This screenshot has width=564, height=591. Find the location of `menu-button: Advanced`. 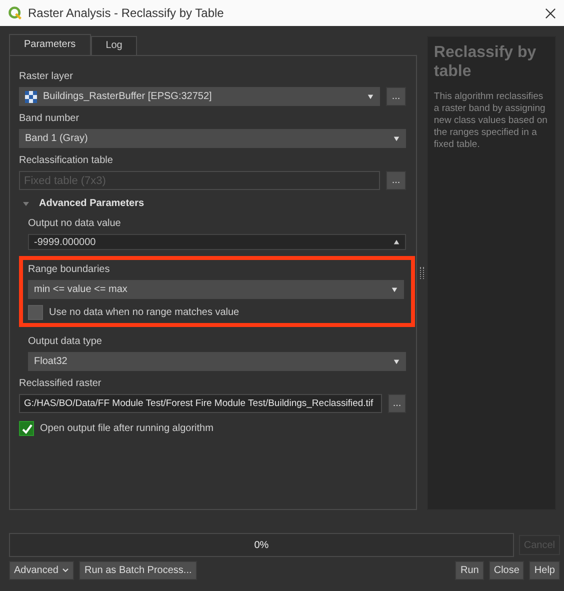

menu-button: Advanced is located at coordinates (41, 570).